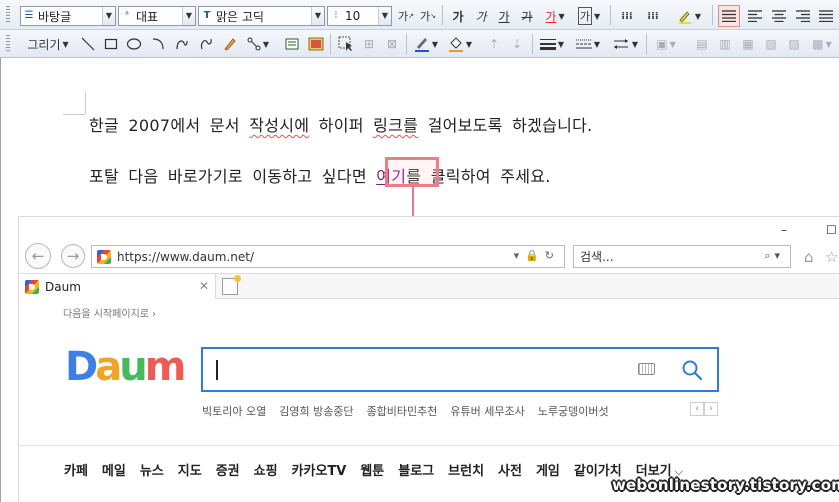 Image resolution: width=839 pixels, height=502 pixels. Describe the element at coordinates (826, 16) in the screenshot. I see `align-distribute-button` at that location.